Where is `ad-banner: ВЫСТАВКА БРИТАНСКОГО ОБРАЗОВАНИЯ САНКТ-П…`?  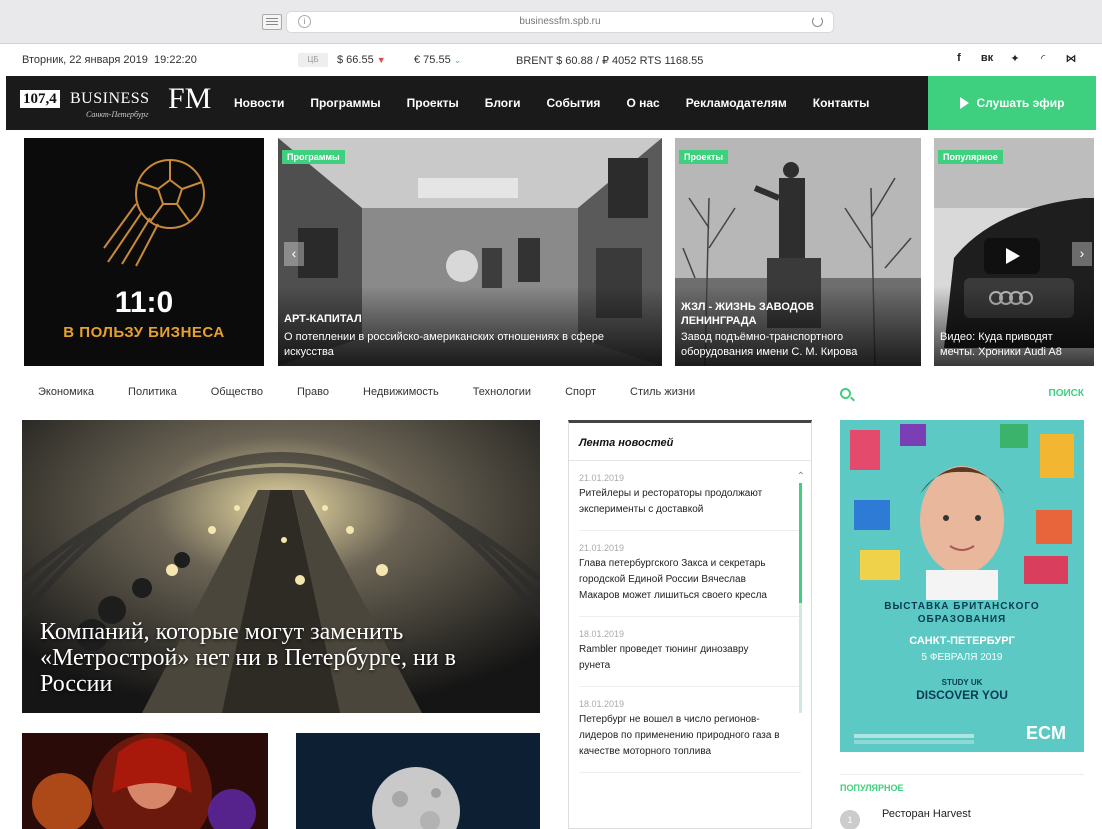
ad-banner: ВЫСТАВКА БРИТАНСКОГО ОБРАЗОВАНИЯ САНКТ-П… is located at coordinates (962, 586).